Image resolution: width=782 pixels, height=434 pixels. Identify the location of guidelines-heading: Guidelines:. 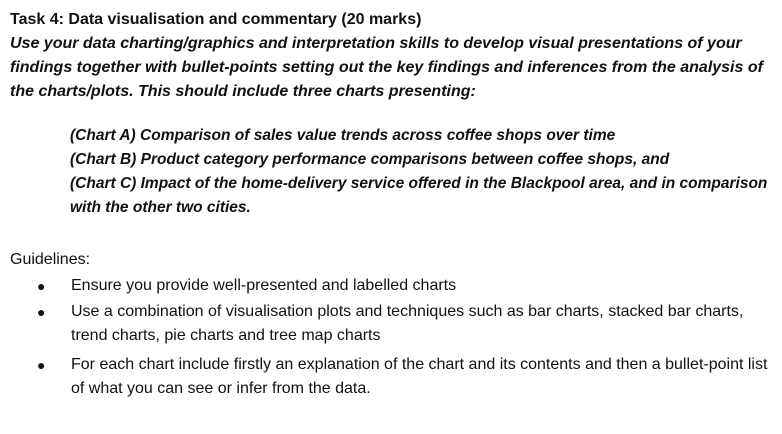
(50, 259).